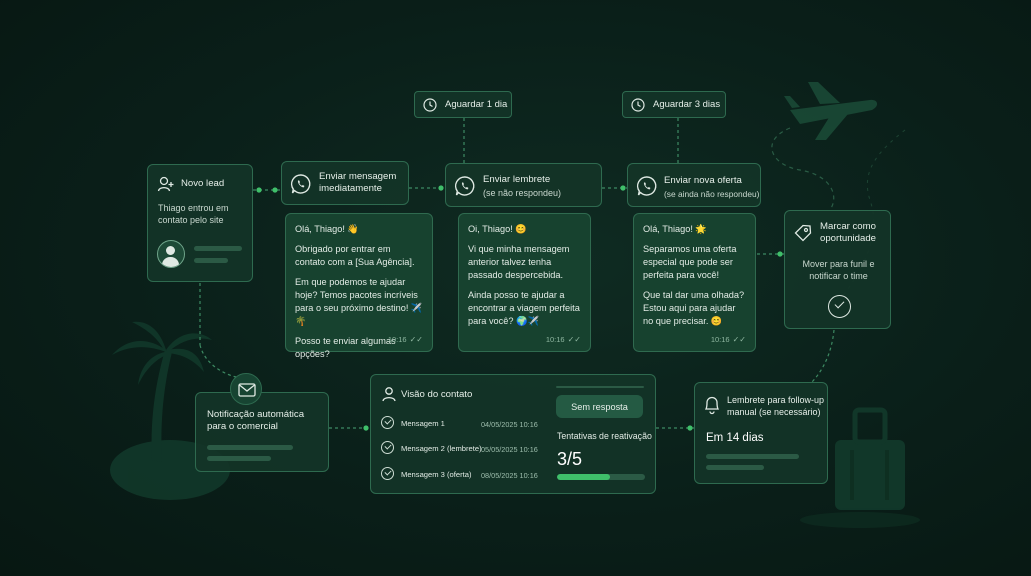 This screenshot has width=1031, height=576. What do you see at coordinates (389, 394) in the screenshot?
I see `user-icon` at bounding box center [389, 394].